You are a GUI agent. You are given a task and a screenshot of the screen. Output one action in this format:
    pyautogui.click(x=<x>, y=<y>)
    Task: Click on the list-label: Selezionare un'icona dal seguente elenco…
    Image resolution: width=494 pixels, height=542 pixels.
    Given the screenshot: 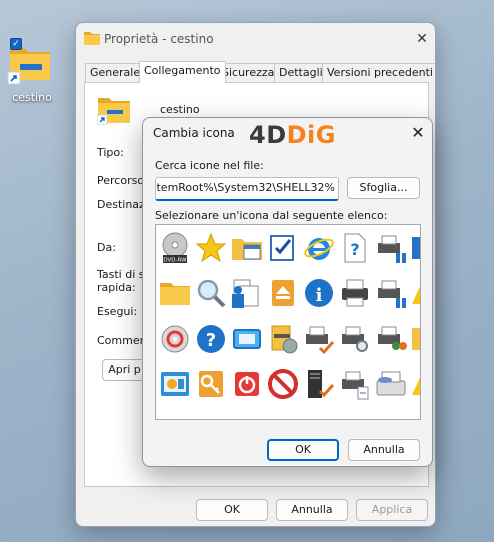 What is the action you would take?
    pyautogui.click(x=271, y=215)
    